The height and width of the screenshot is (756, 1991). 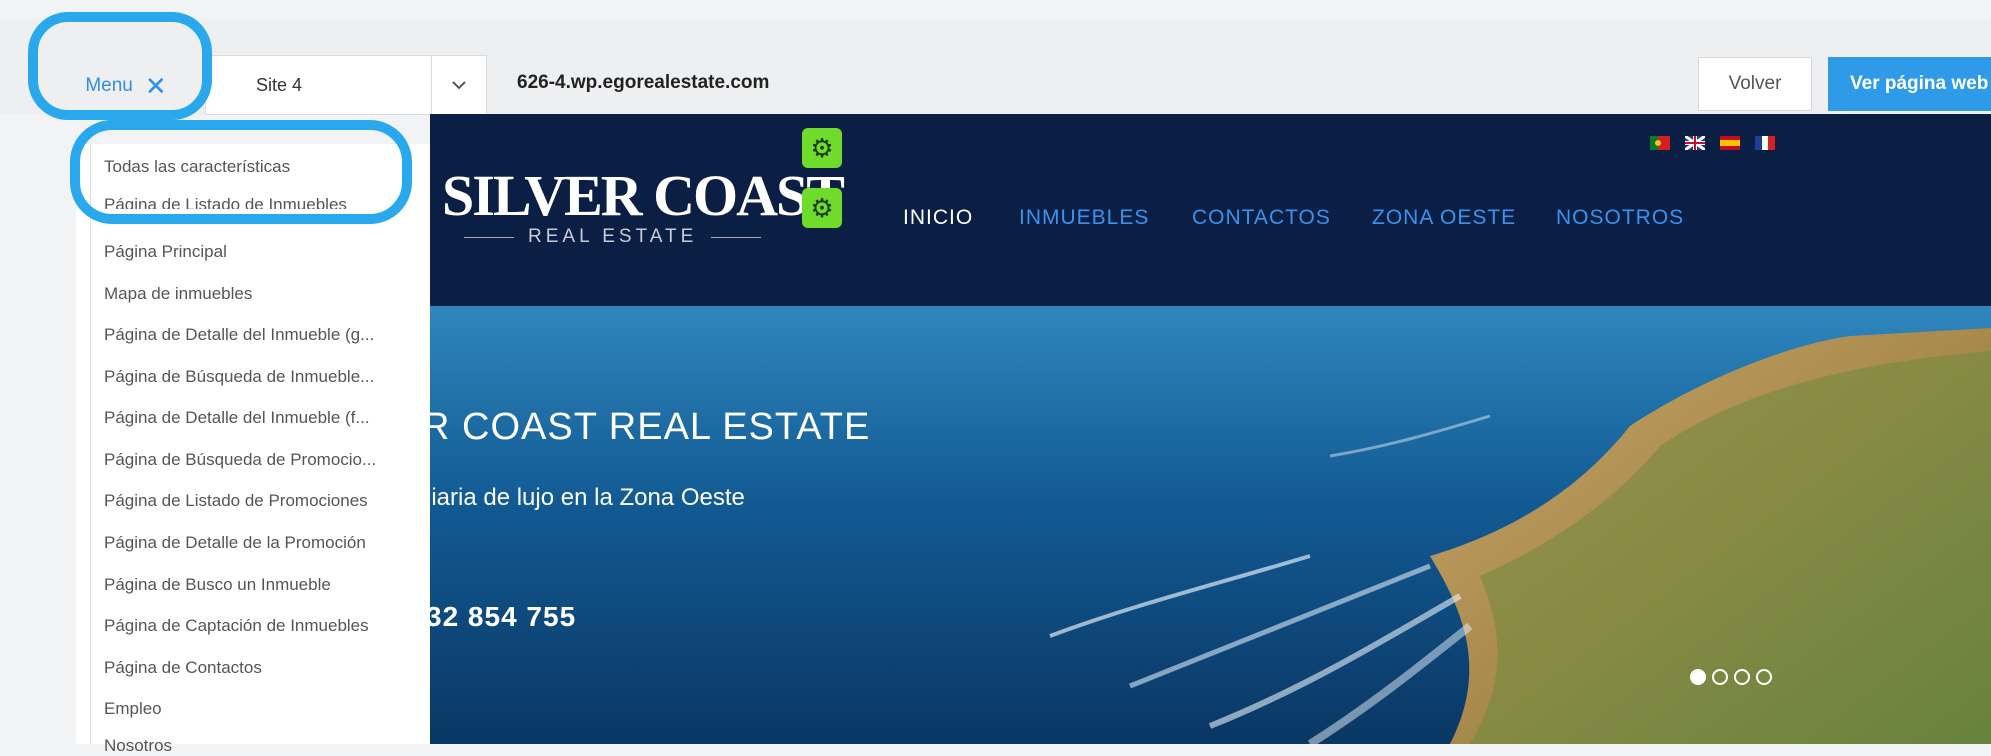 I want to click on slider-dot-active, so click(x=1698, y=677).